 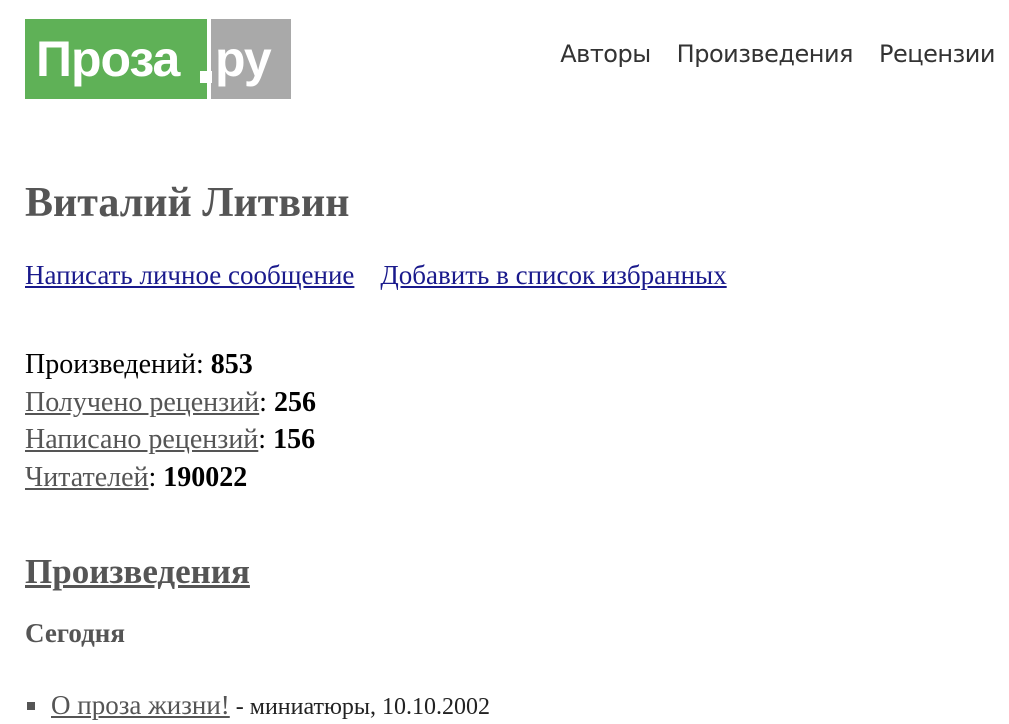 I want to click on nav-reviews: Рецензии, so click(x=937, y=54).